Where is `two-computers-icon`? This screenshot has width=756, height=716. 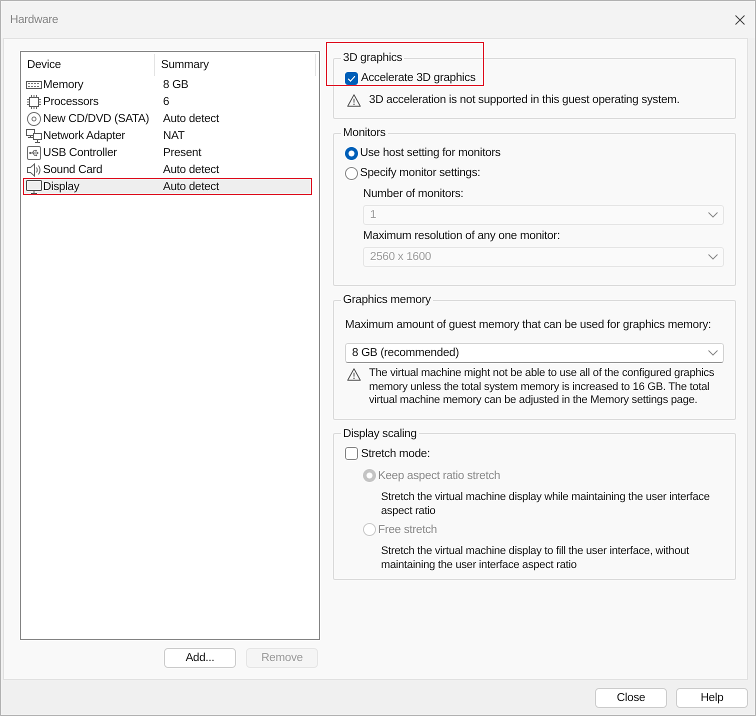 two-computers-icon is located at coordinates (34, 135).